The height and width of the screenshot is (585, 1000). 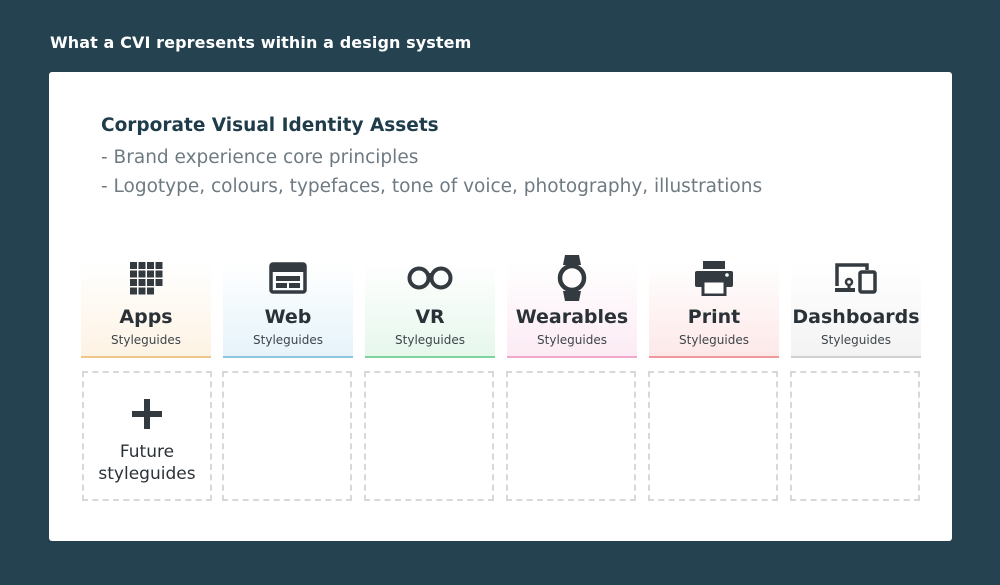 I want to click on tile-dashboards: Dashboards Styleguides, so click(x=856, y=308).